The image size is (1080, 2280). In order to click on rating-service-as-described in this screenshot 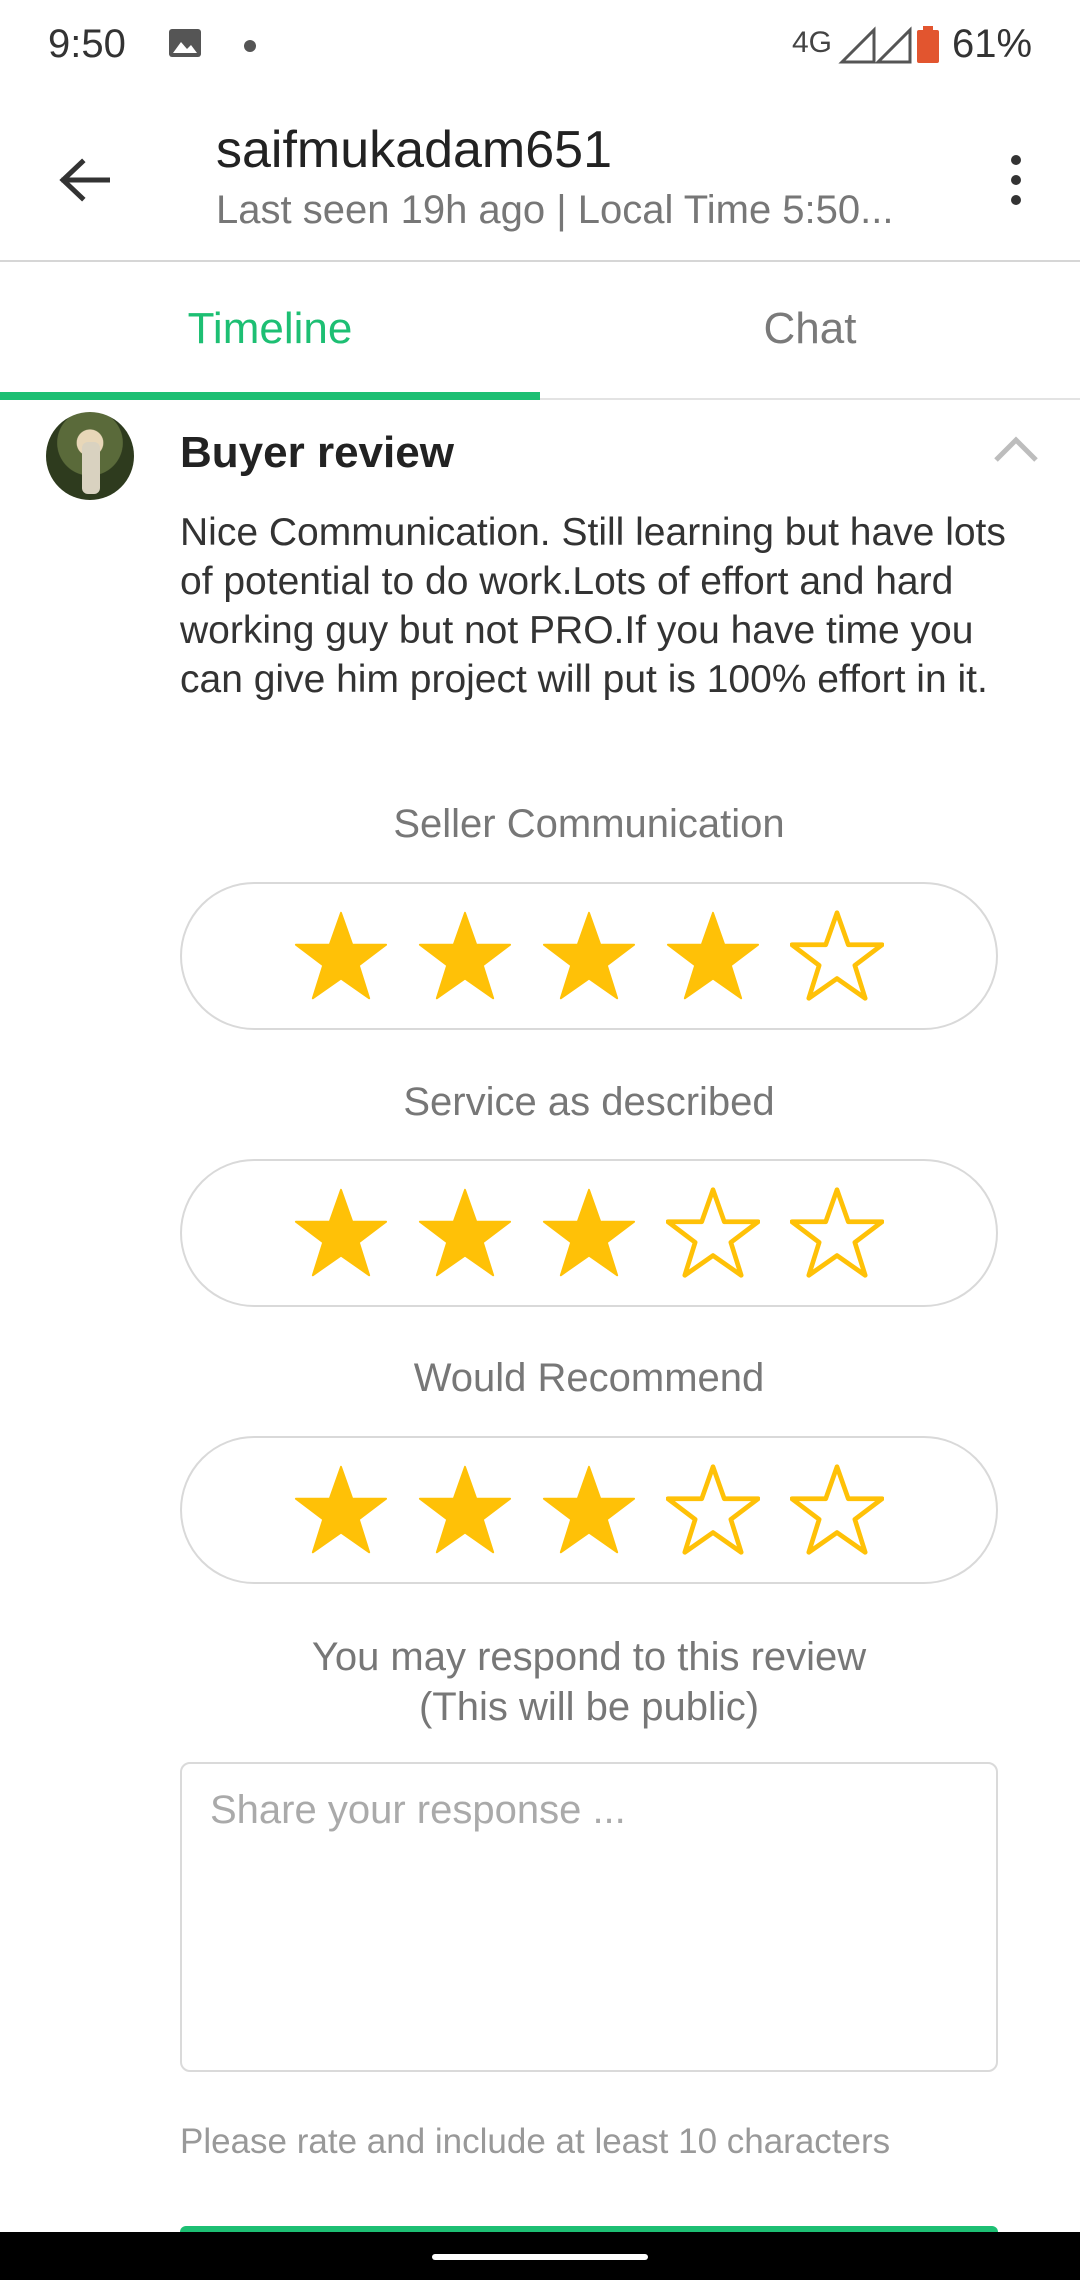, I will do `click(589, 1233)`.